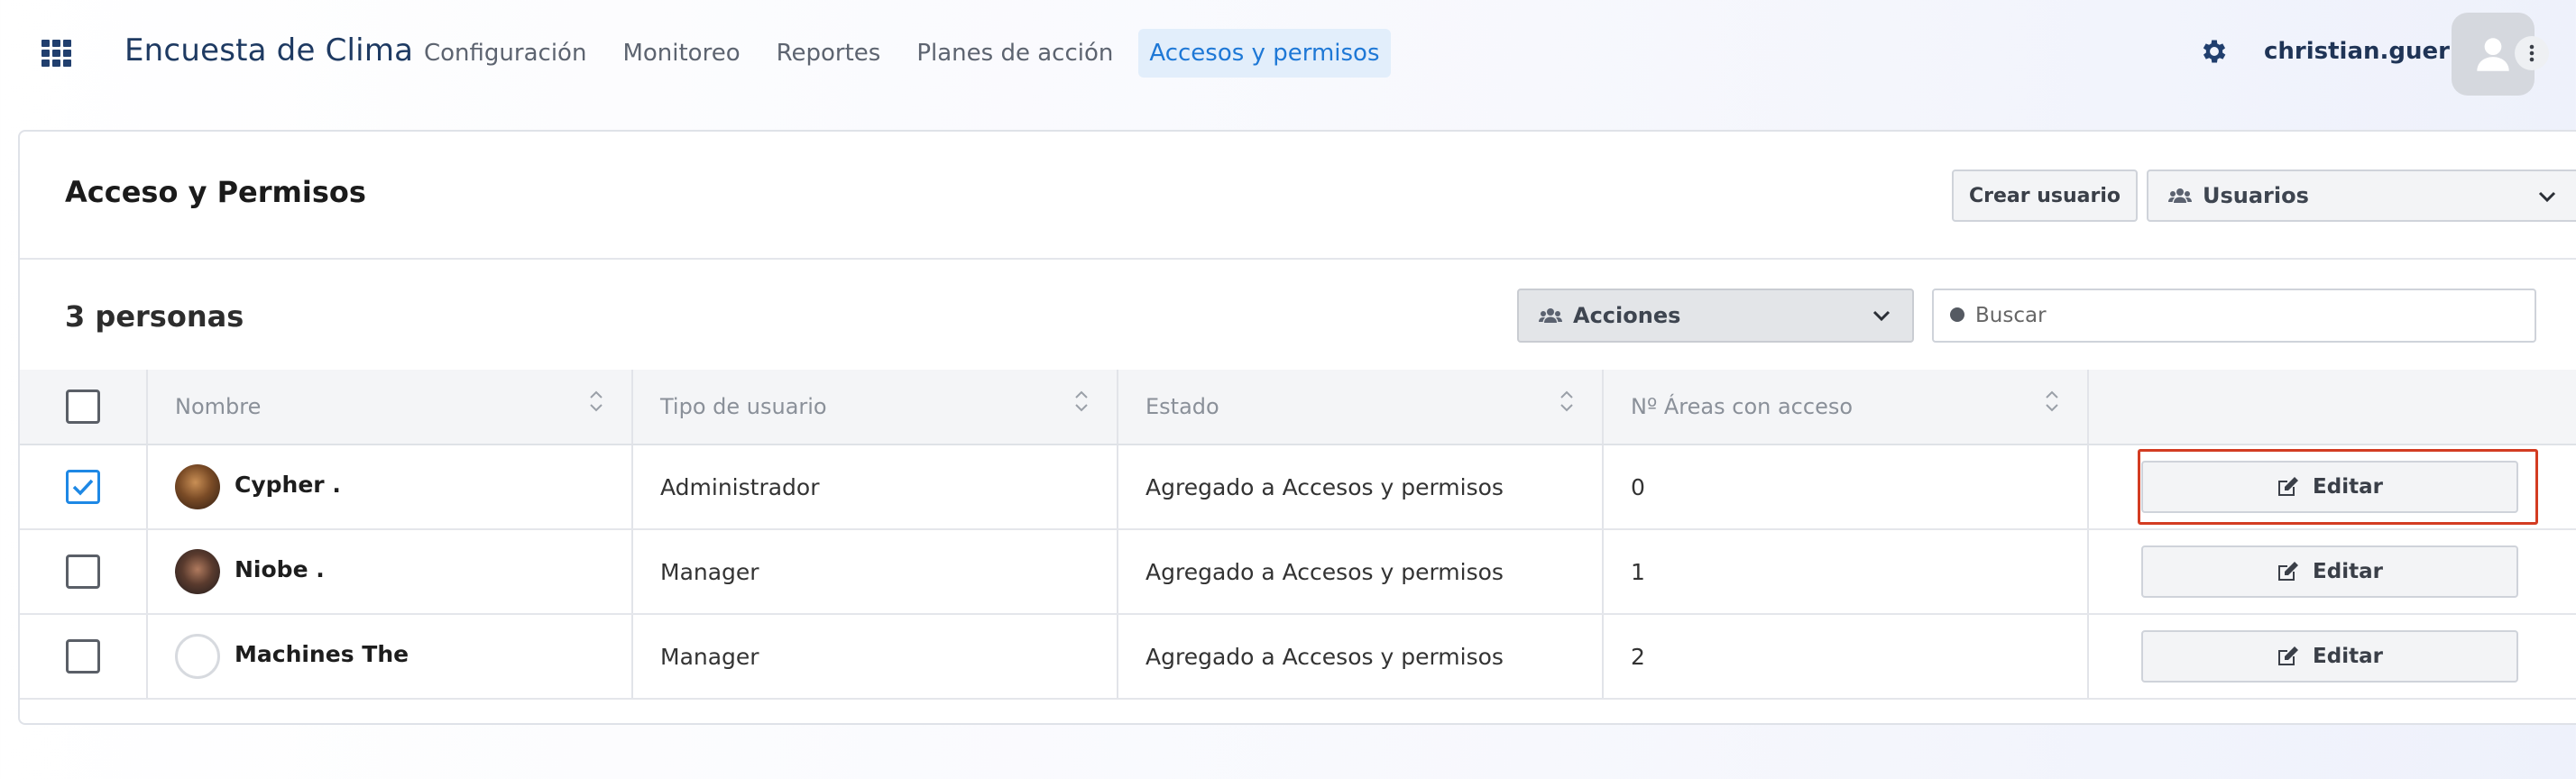  Describe the element at coordinates (740, 487) in the screenshot. I see `user-type: Administrador` at that location.